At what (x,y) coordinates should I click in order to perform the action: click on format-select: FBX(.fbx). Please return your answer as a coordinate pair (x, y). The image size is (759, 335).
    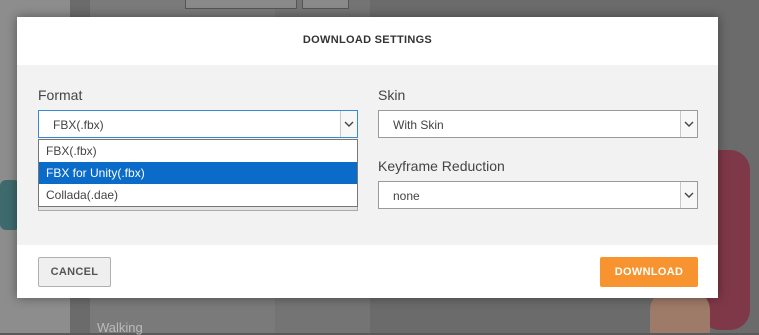
    Looking at the image, I should click on (198, 124).